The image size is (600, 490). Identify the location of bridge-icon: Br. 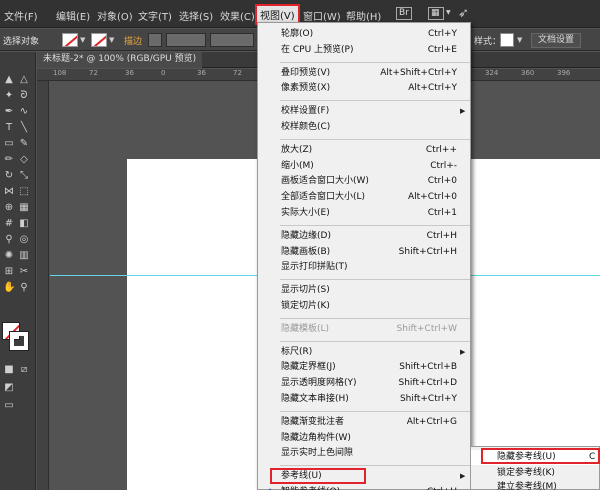
(404, 13).